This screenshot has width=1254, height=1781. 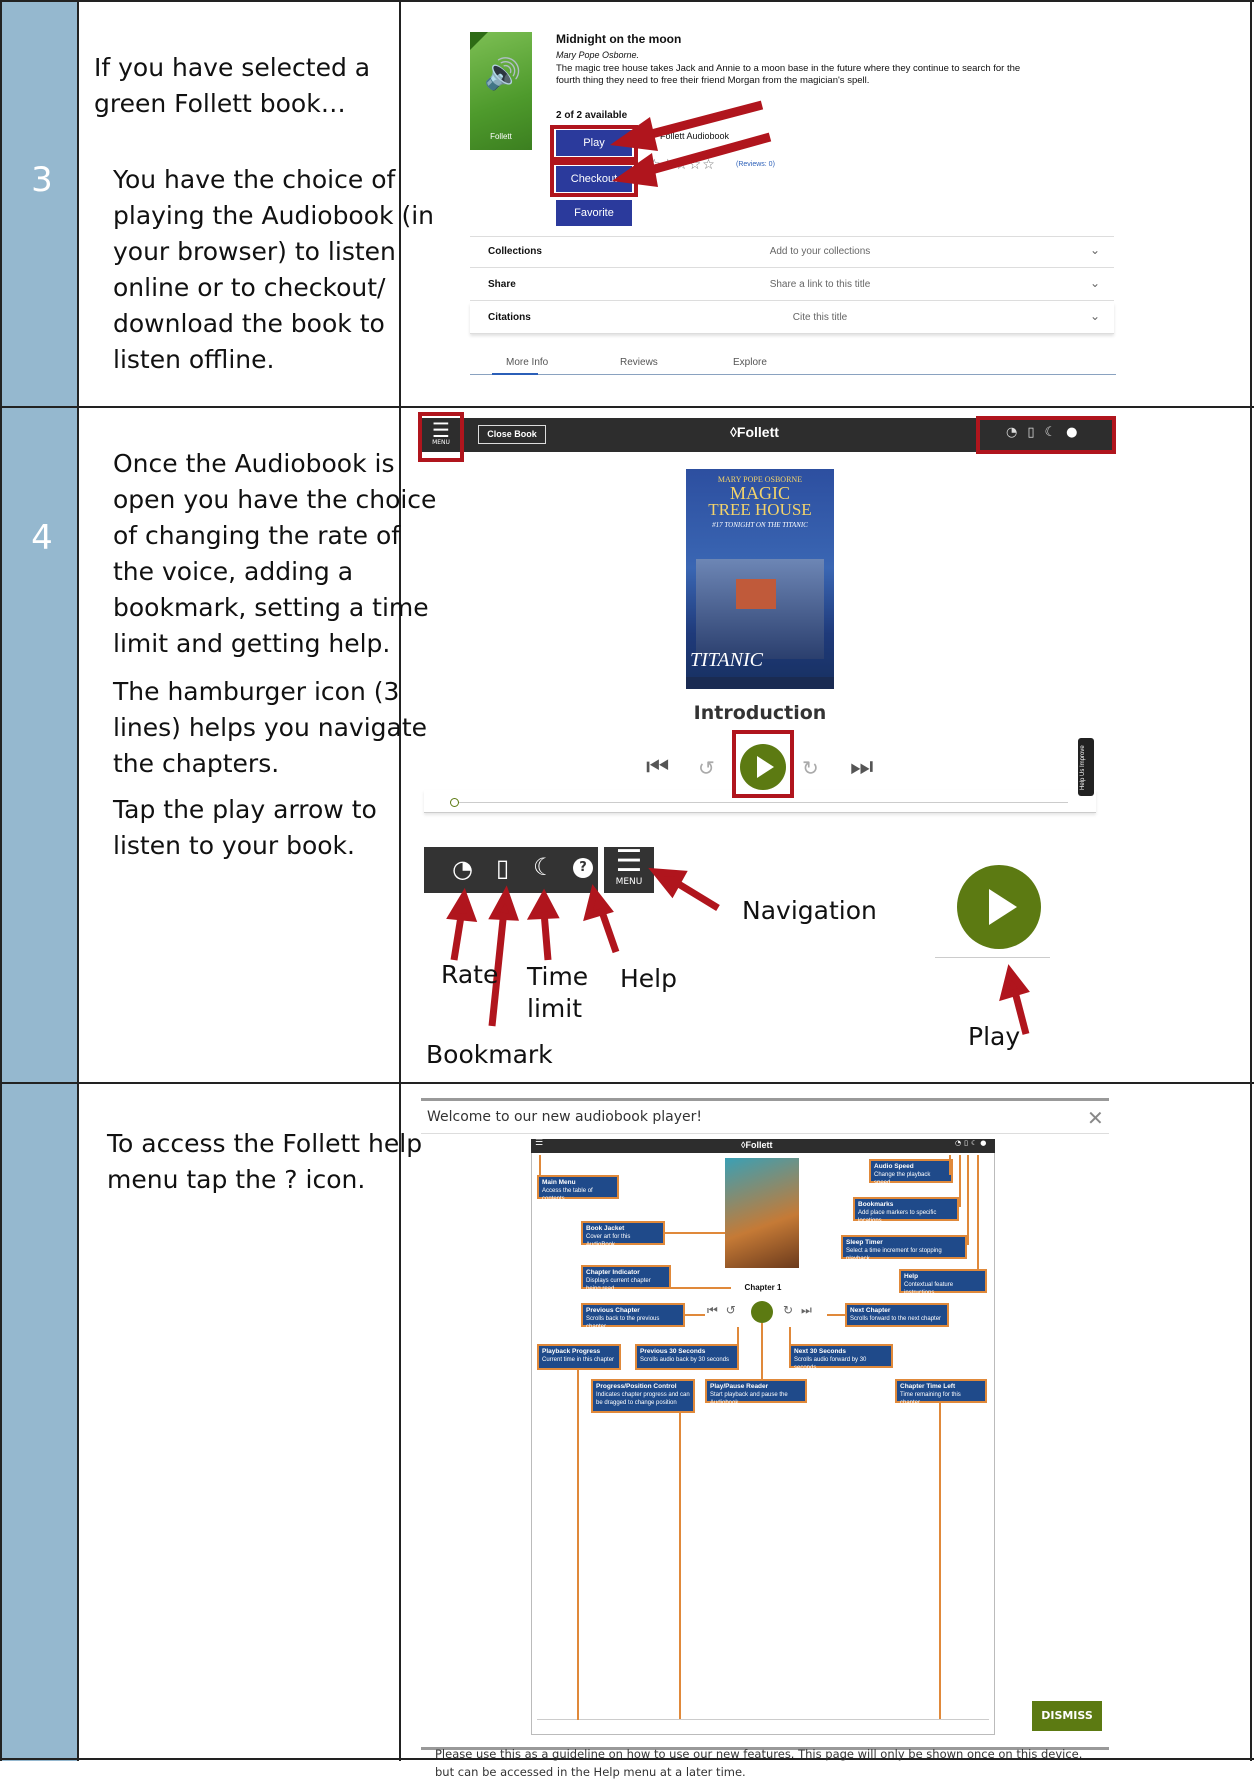 What do you see at coordinates (503, 74) in the screenshot?
I see `speaker-icon: 🔊` at bounding box center [503, 74].